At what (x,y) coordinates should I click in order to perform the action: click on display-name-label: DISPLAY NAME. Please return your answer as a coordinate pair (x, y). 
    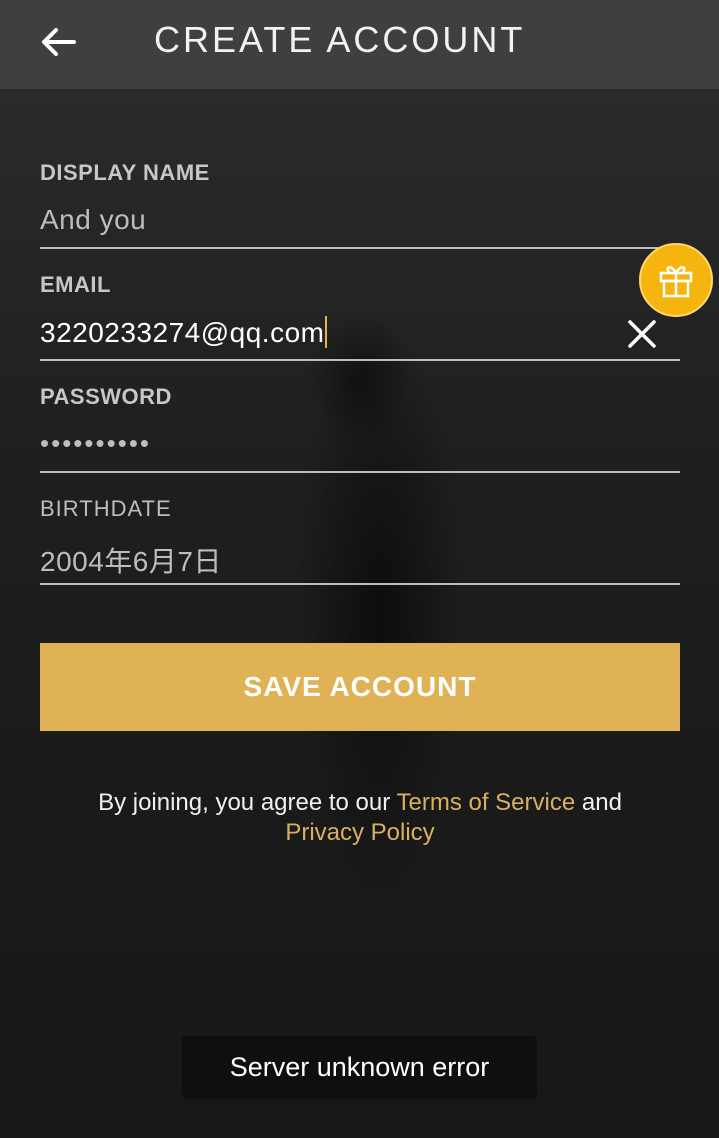
    Looking at the image, I should click on (125, 172).